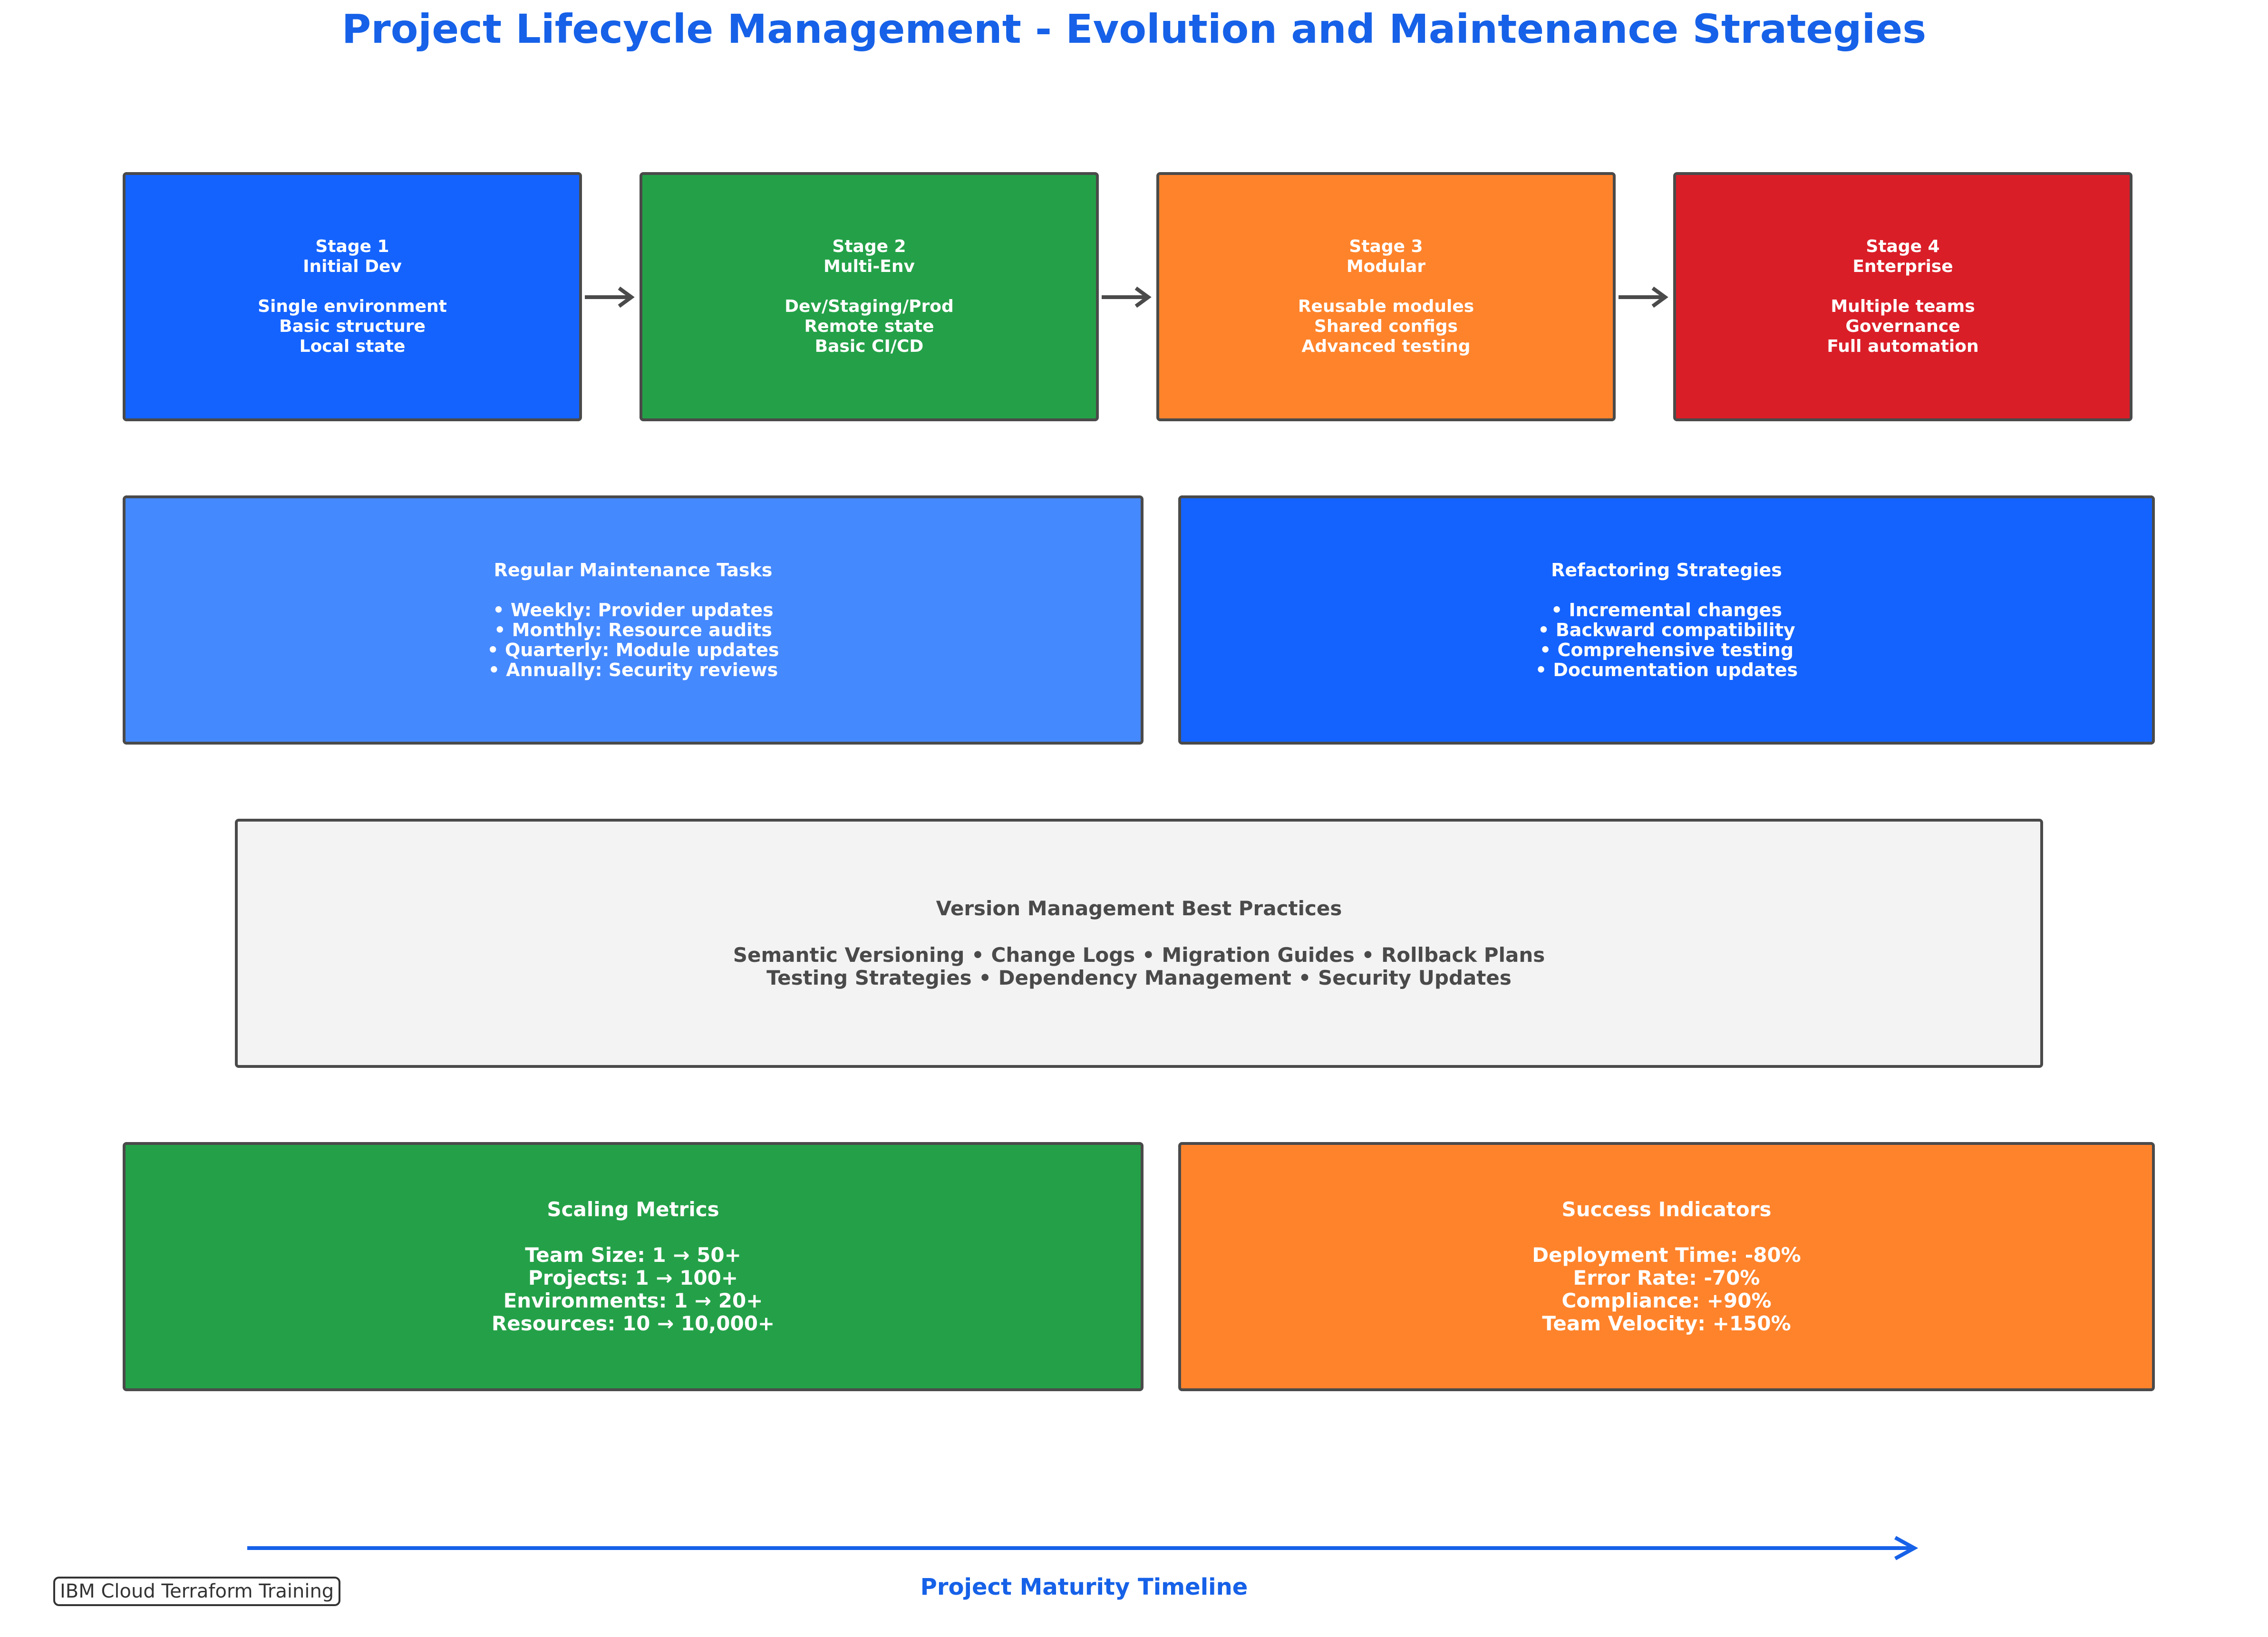 The height and width of the screenshot is (1637, 2268). What do you see at coordinates (1139, 908) in the screenshot?
I see `version-management-title: Version Management Best Practices` at bounding box center [1139, 908].